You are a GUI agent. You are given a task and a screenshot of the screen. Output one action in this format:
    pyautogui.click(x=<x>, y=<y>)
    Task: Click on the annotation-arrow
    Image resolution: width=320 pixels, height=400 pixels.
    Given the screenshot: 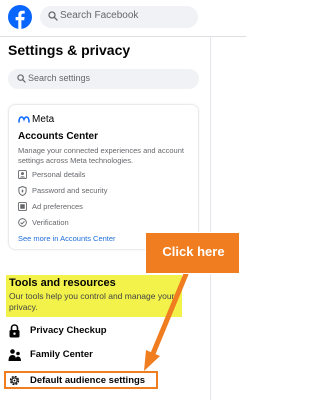 What is the action you would take?
    pyautogui.click(x=166, y=321)
    